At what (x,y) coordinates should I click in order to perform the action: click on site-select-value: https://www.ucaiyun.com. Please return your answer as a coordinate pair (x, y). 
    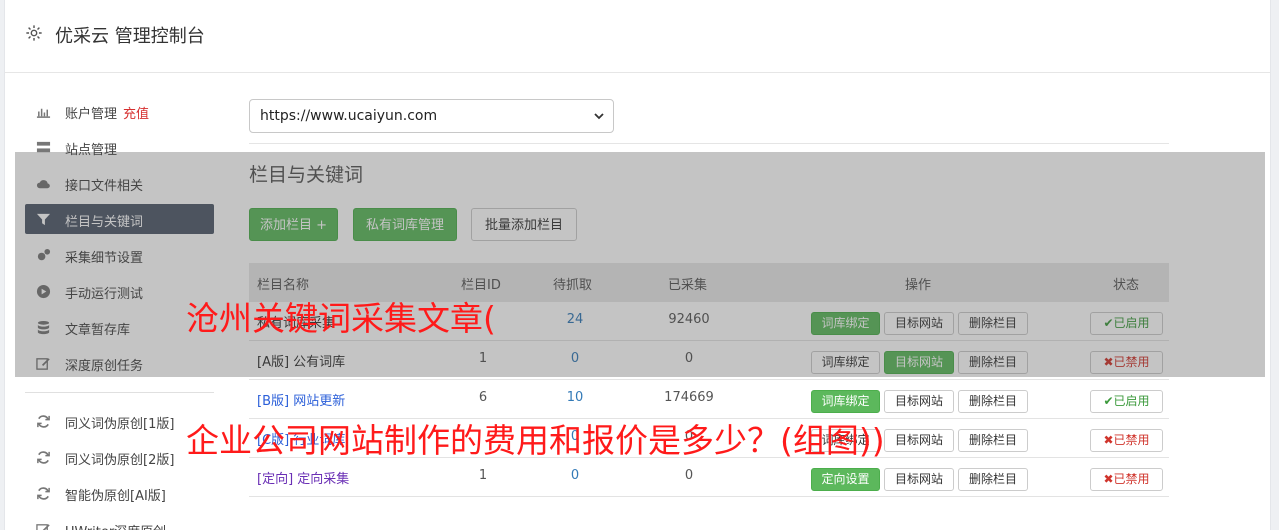
    Looking at the image, I should click on (349, 116).